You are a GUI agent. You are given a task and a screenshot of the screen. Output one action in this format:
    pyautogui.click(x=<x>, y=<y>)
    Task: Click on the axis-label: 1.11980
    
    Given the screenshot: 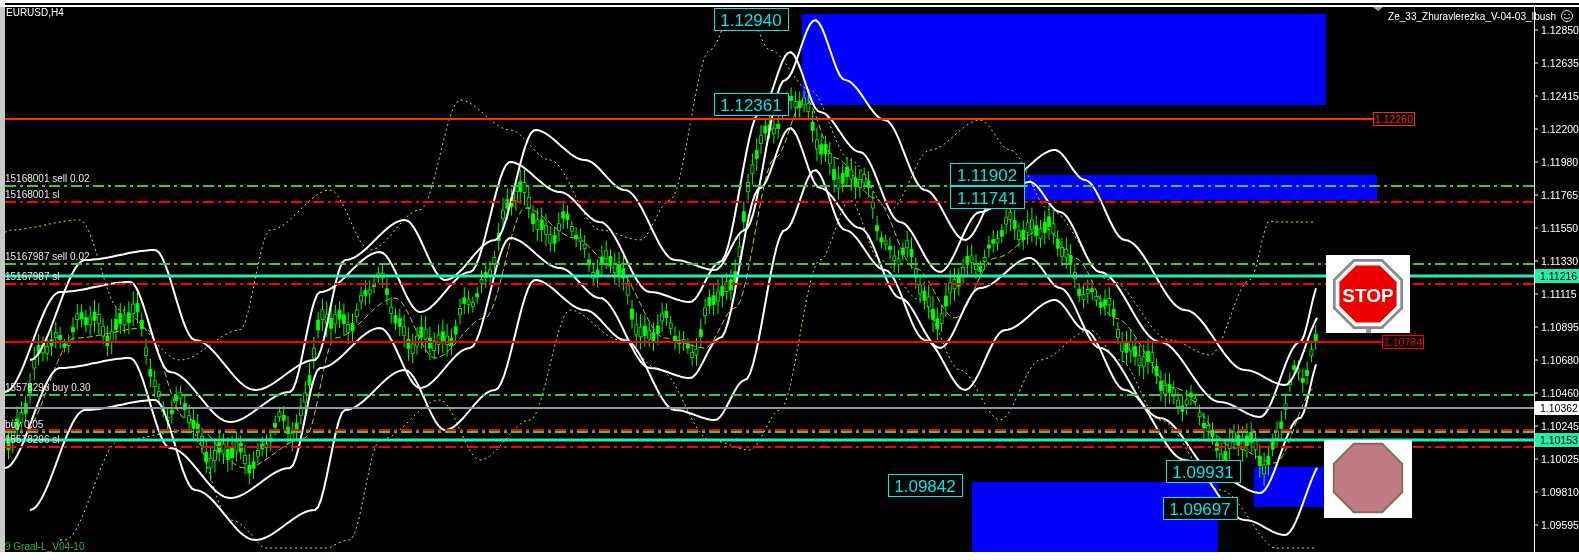 What is the action you would take?
    pyautogui.click(x=1560, y=162)
    